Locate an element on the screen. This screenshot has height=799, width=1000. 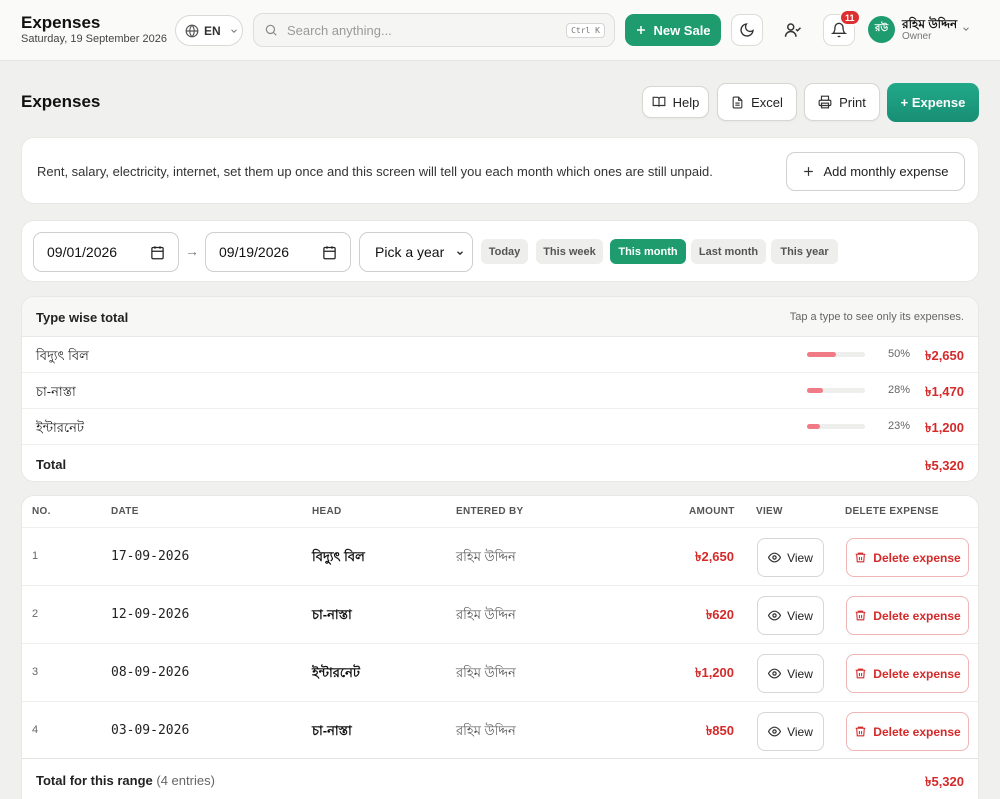
theme-toggle-button is located at coordinates (747, 30).